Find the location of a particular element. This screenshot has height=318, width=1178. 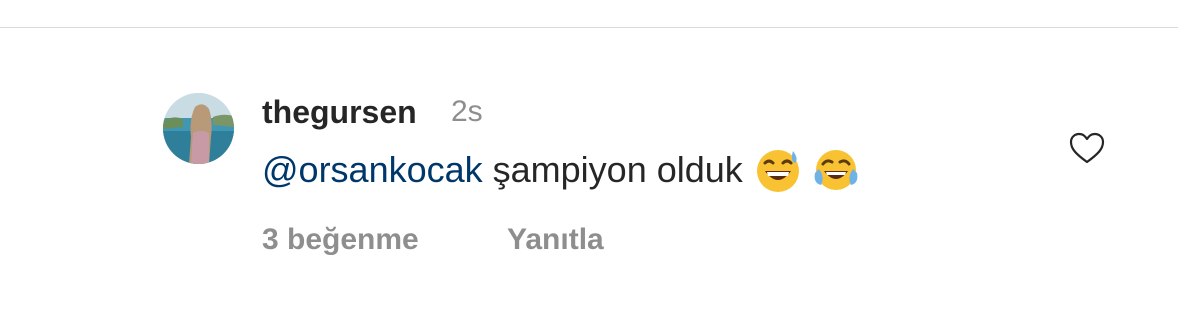

likes-count-button: 3 beğenme is located at coordinates (340, 239).